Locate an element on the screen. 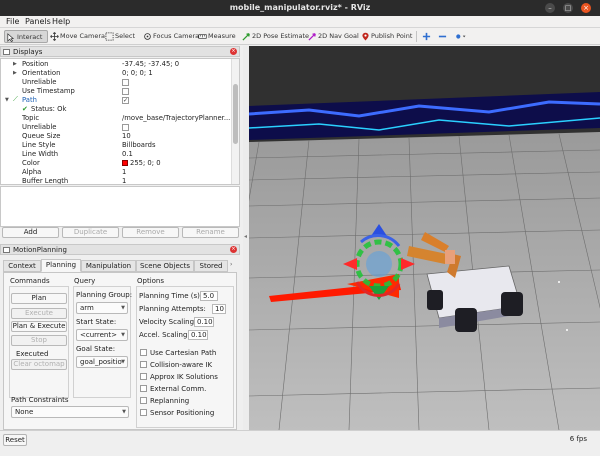 The image size is (600, 456). property-value: Billboards is located at coordinates (139, 145).